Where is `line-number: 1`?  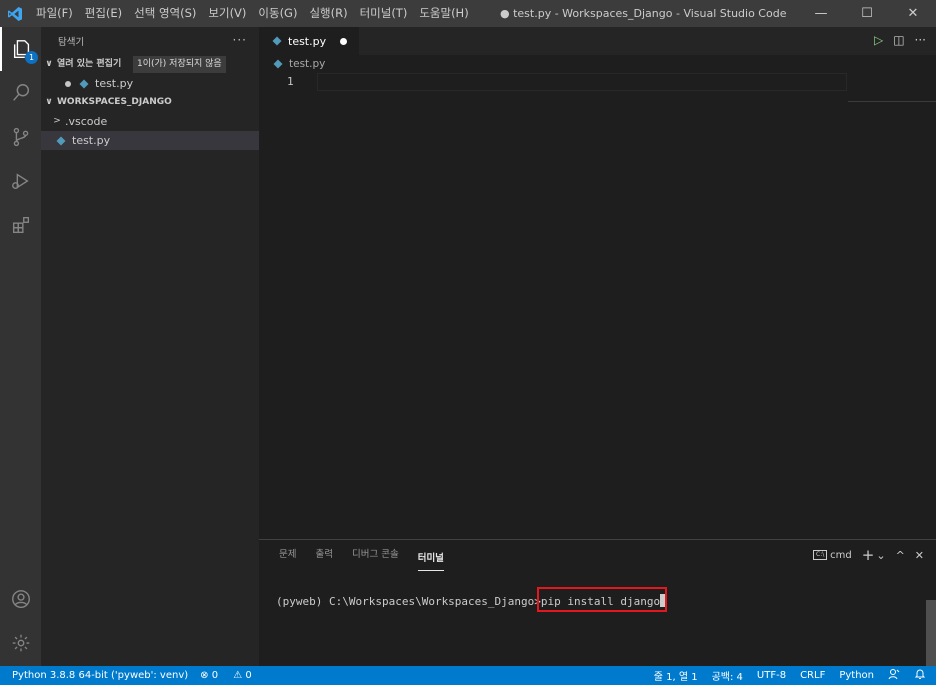 line-number: 1 is located at coordinates (290, 81).